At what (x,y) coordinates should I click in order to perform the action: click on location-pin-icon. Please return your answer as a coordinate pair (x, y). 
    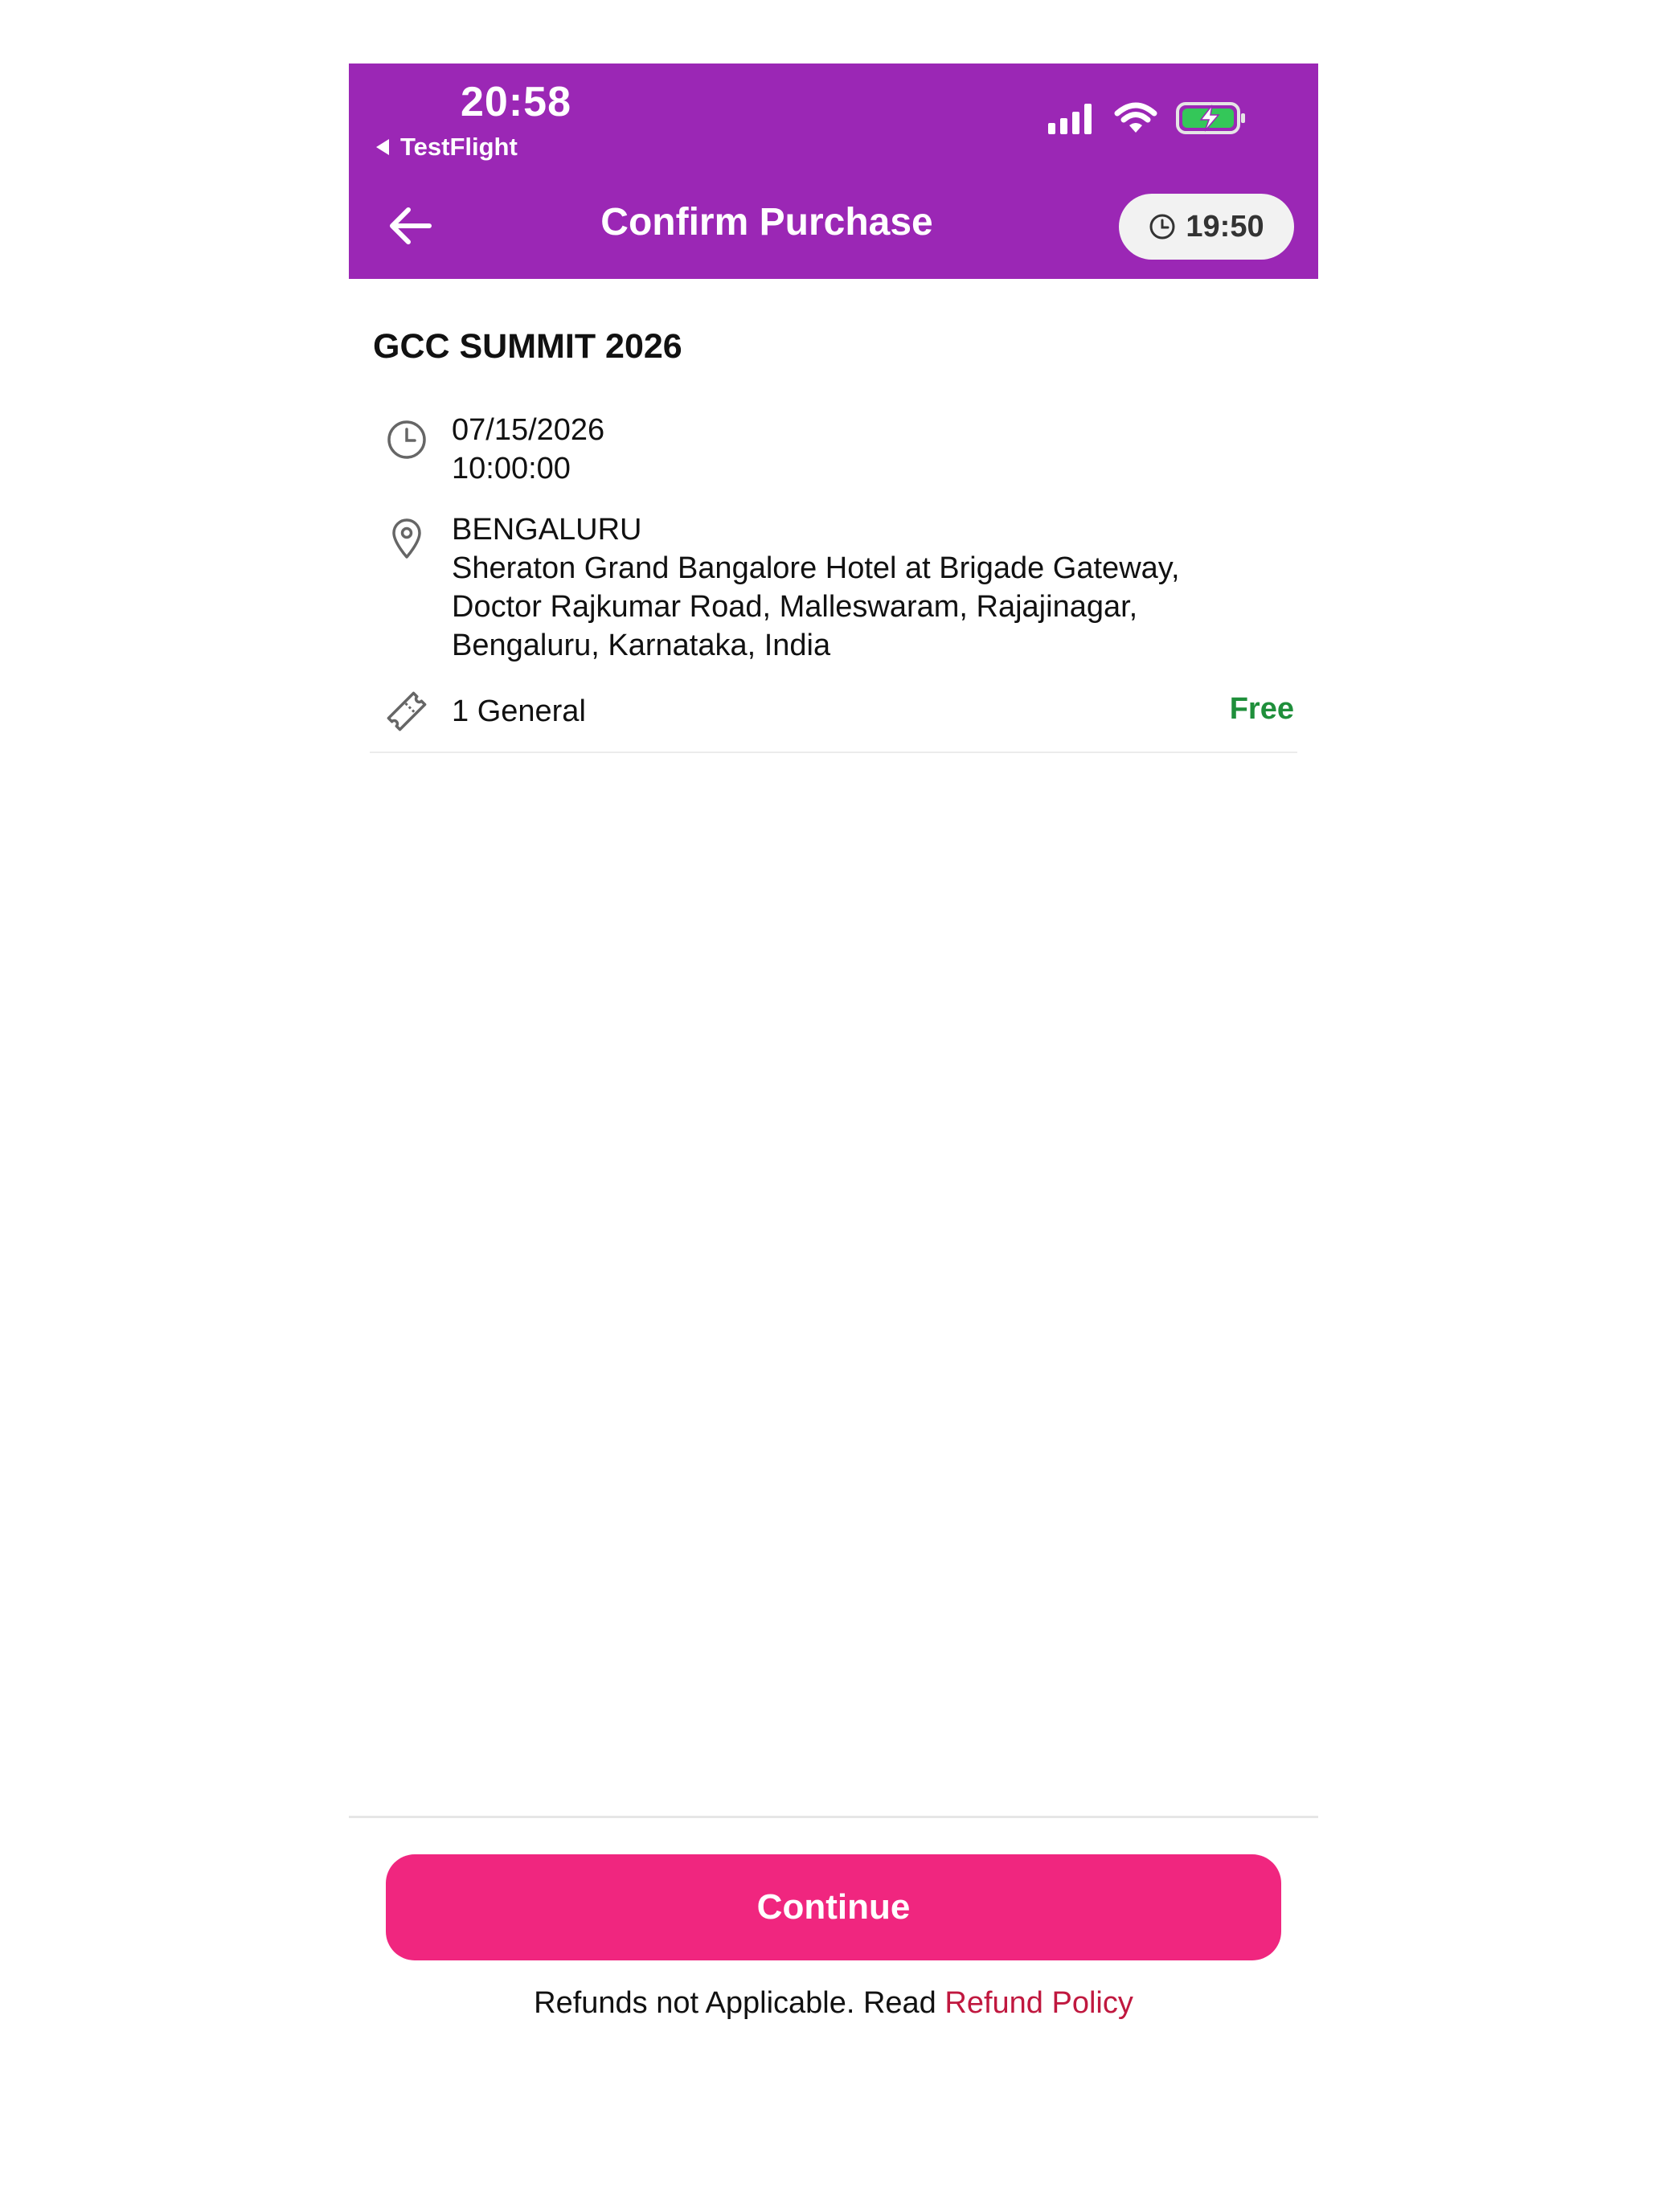
    Looking at the image, I should click on (406, 538).